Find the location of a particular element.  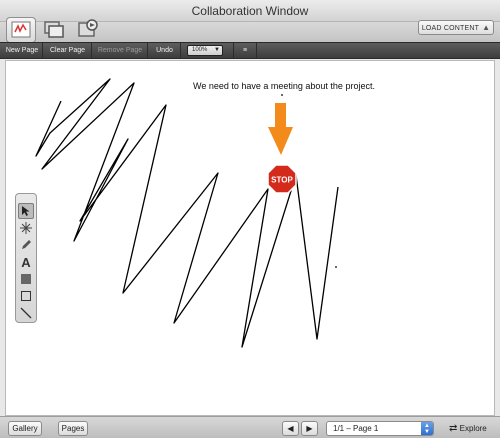

laser-pointer-button is located at coordinates (26, 228).